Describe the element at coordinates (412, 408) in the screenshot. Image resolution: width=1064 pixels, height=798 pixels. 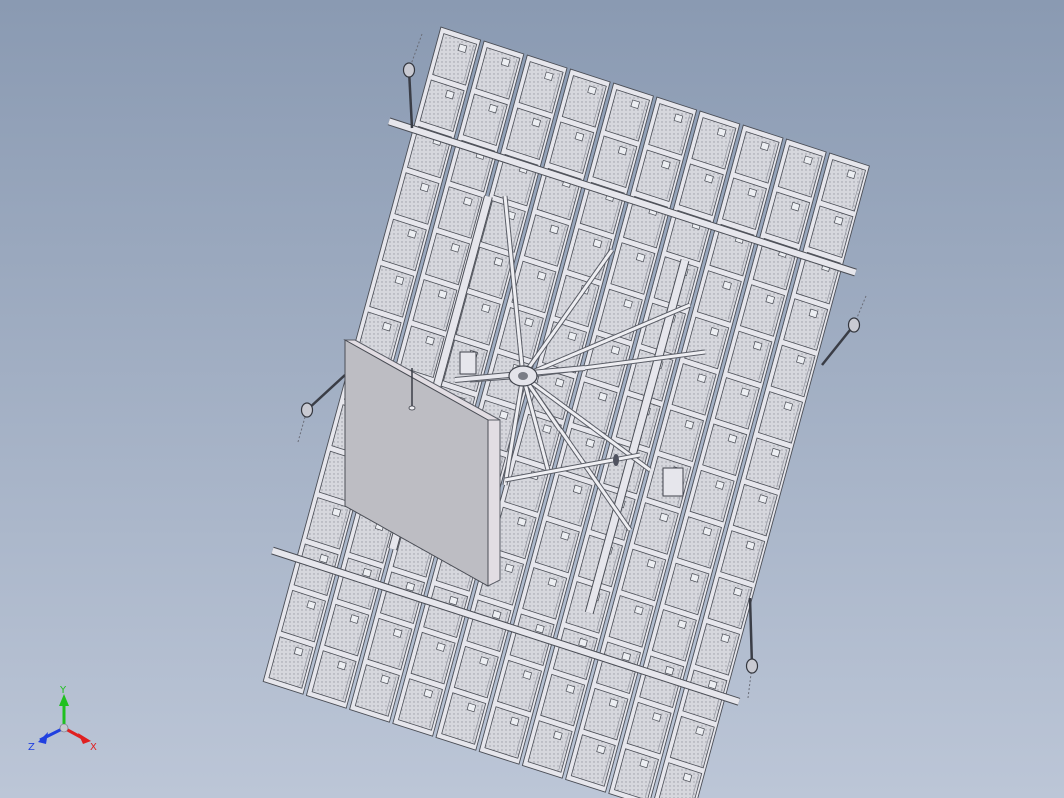
I see `box-antenna-base` at that location.